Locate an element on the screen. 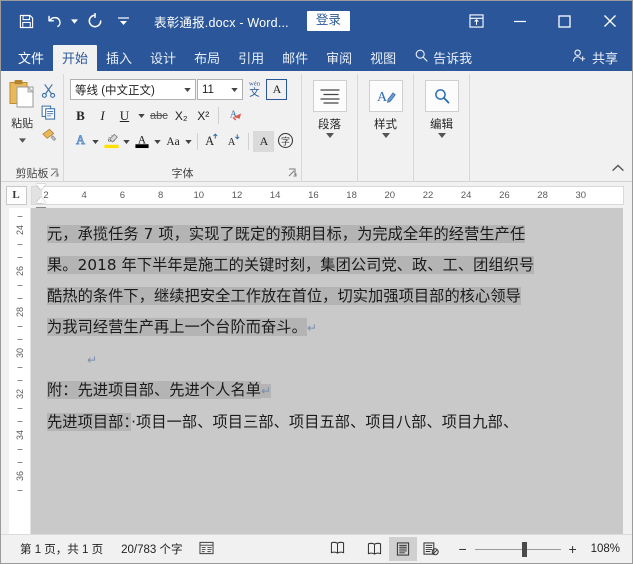 This screenshot has width=633, height=564. highlight-color-button: ab is located at coordinates (111, 141).